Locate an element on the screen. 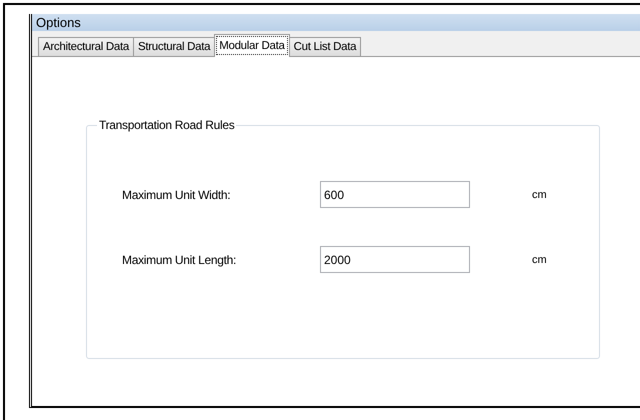 This screenshot has width=640, height=420. tab: Architectural Data is located at coordinates (86, 46).